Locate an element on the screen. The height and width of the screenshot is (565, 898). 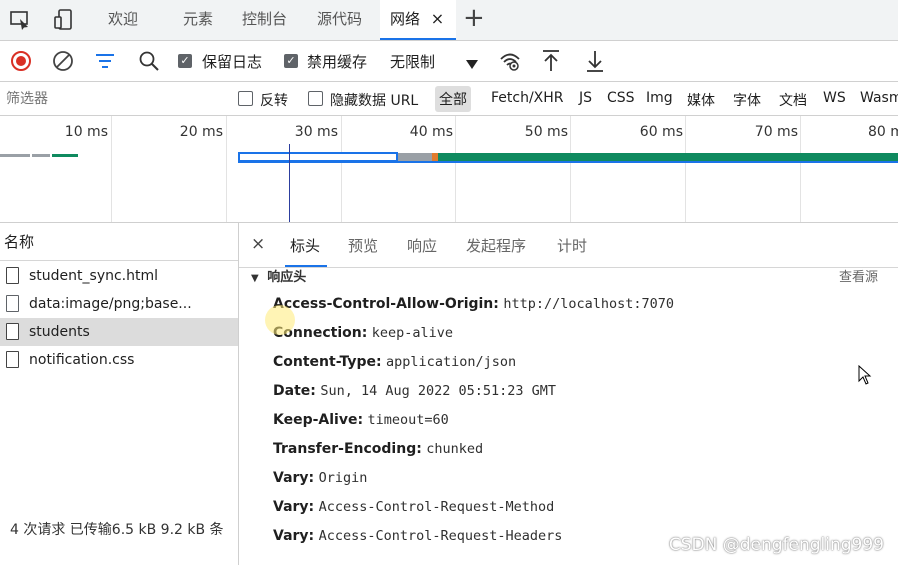
preserve-log-label: 保留日志 is located at coordinates (232, 62).